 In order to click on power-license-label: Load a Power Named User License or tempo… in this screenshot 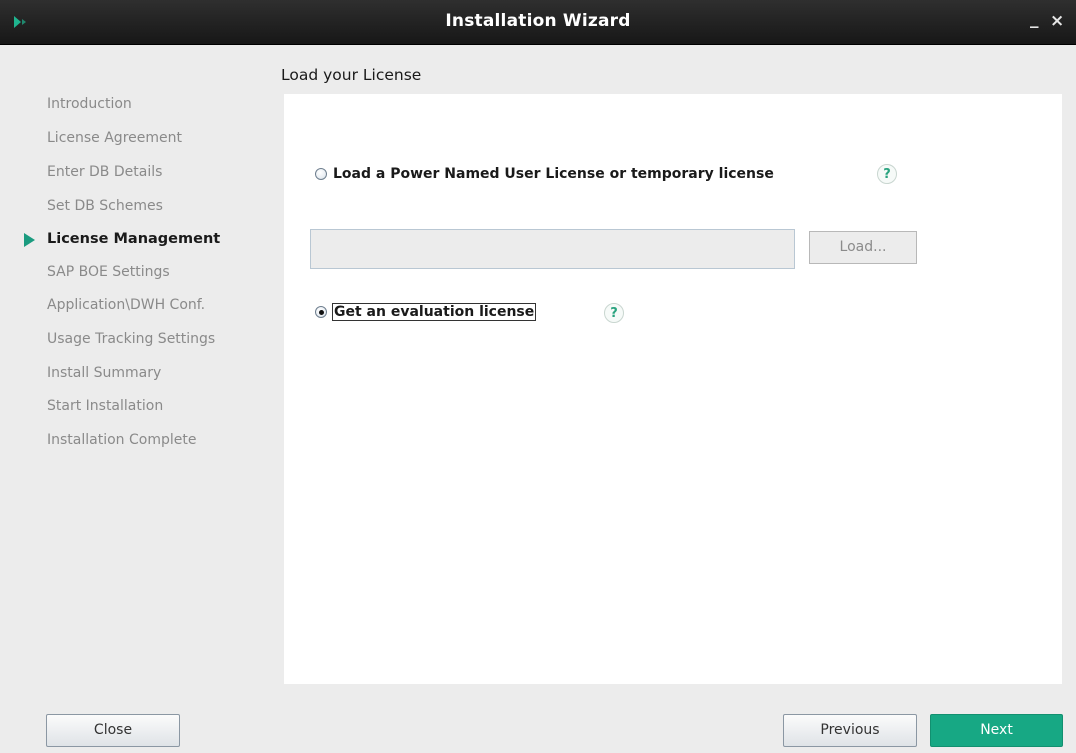, I will do `click(553, 174)`.